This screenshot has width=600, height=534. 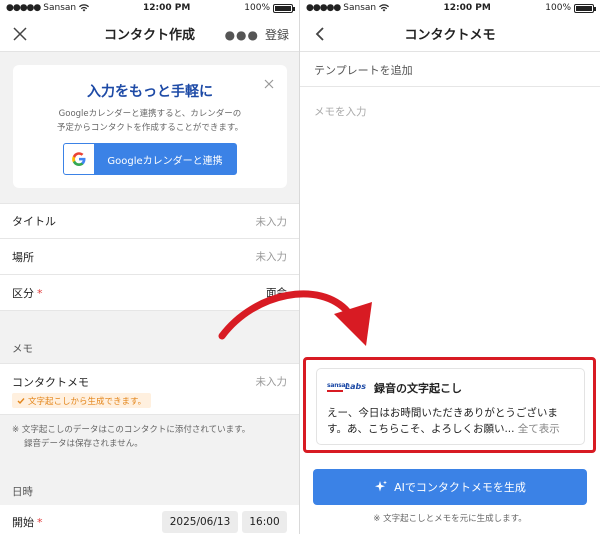 What do you see at coordinates (23, 293) in the screenshot?
I see `field-label-text: 区分` at bounding box center [23, 293].